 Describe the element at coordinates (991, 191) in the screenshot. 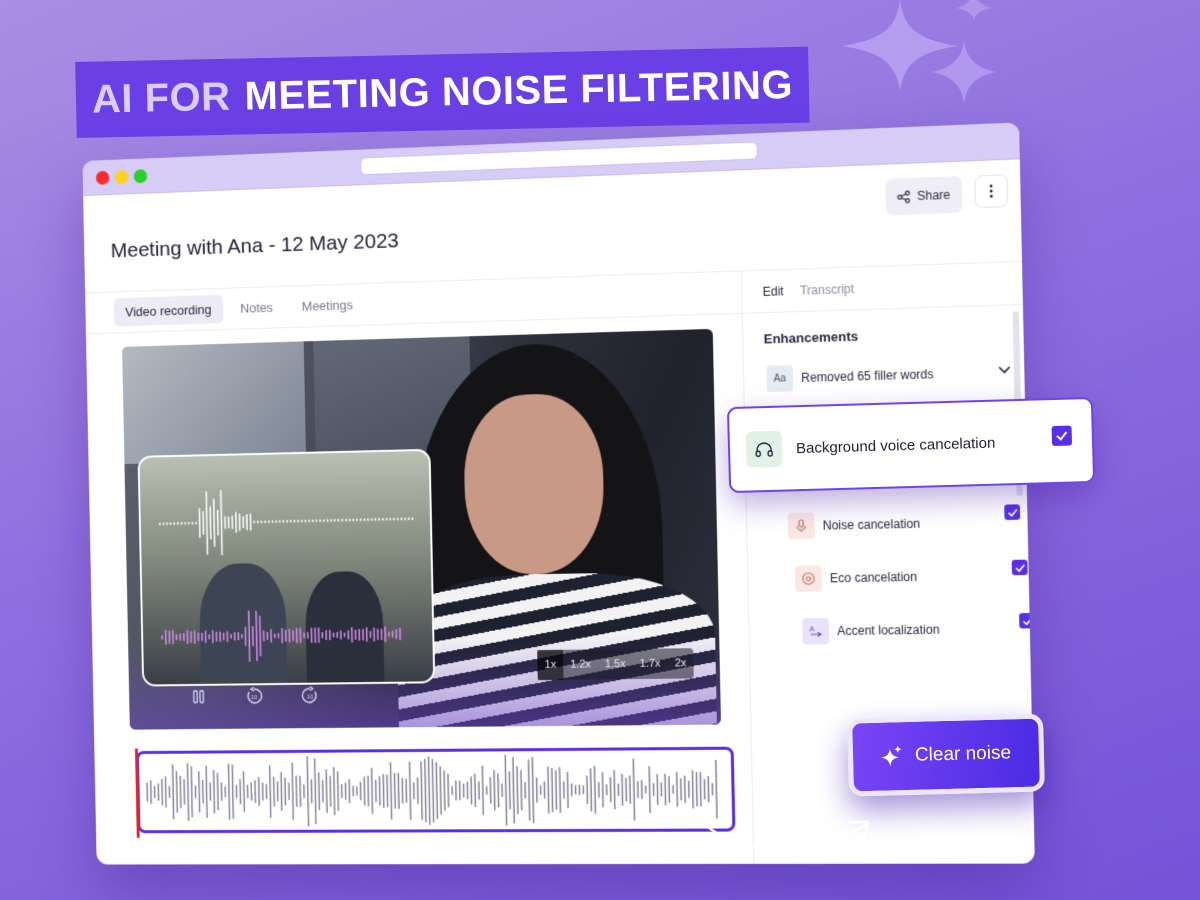

I see `more-options-button` at that location.